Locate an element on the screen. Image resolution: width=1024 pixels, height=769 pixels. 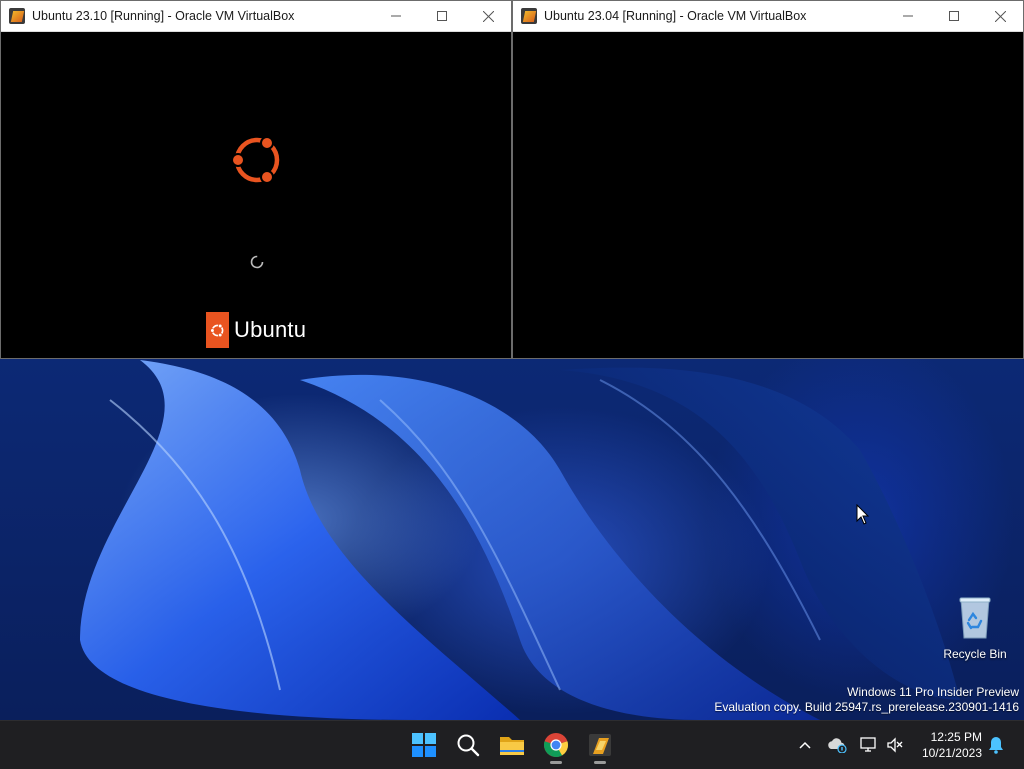
search-icon is located at coordinates (468, 745).